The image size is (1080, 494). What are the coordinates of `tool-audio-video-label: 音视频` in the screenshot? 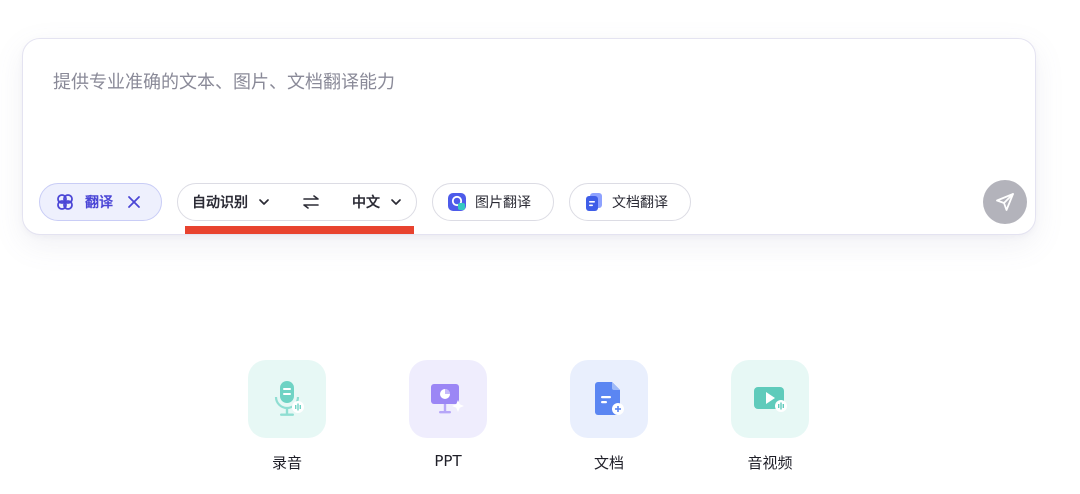 It's located at (770, 463).